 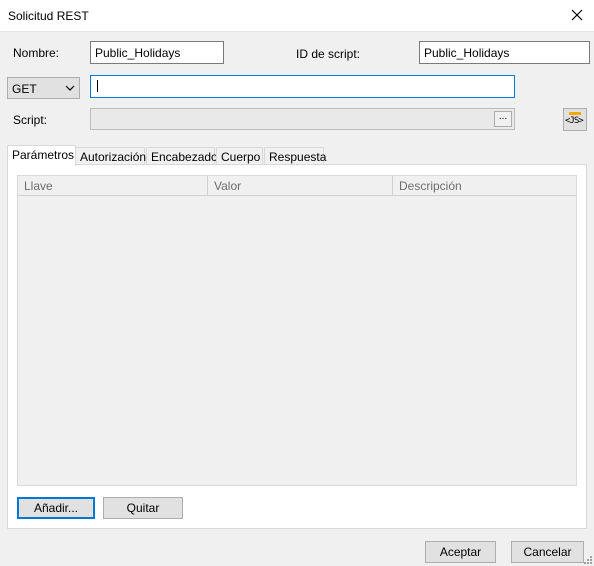 What do you see at coordinates (484, 186) in the screenshot?
I see `column-header-description: Descripción` at bounding box center [484, 186].